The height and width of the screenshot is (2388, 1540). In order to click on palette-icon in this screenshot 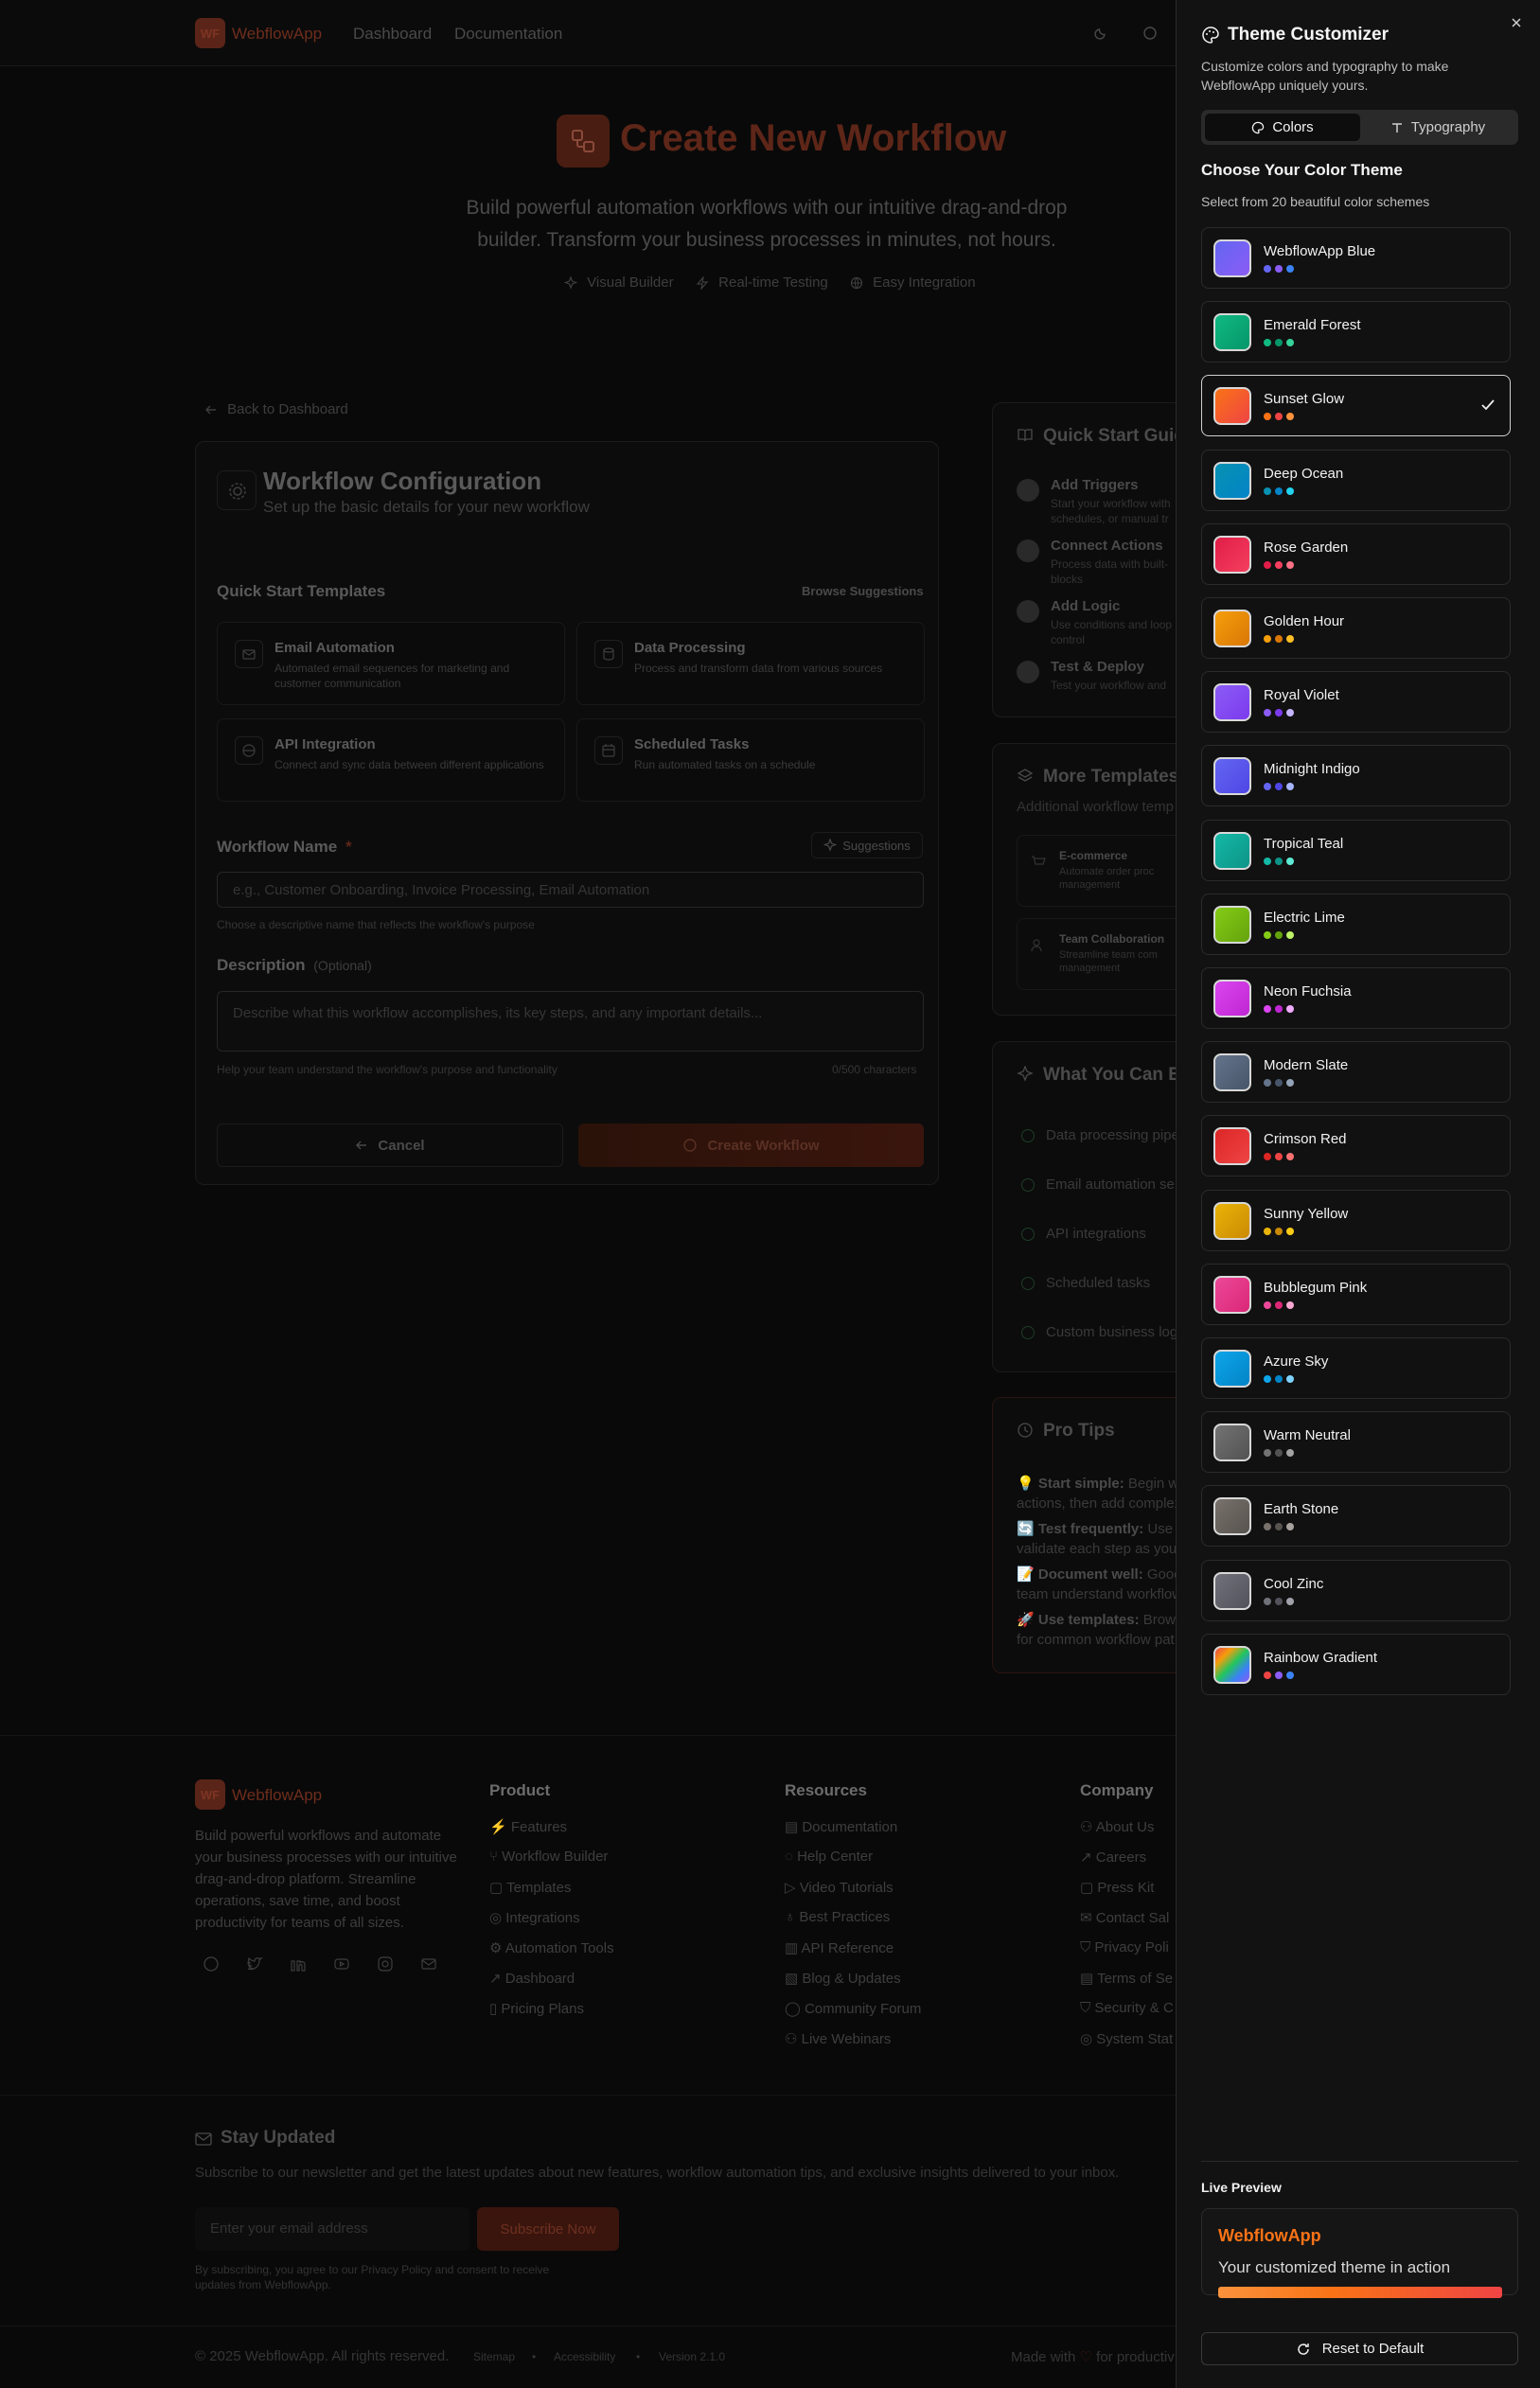, I will do `click(1150, 33)`.